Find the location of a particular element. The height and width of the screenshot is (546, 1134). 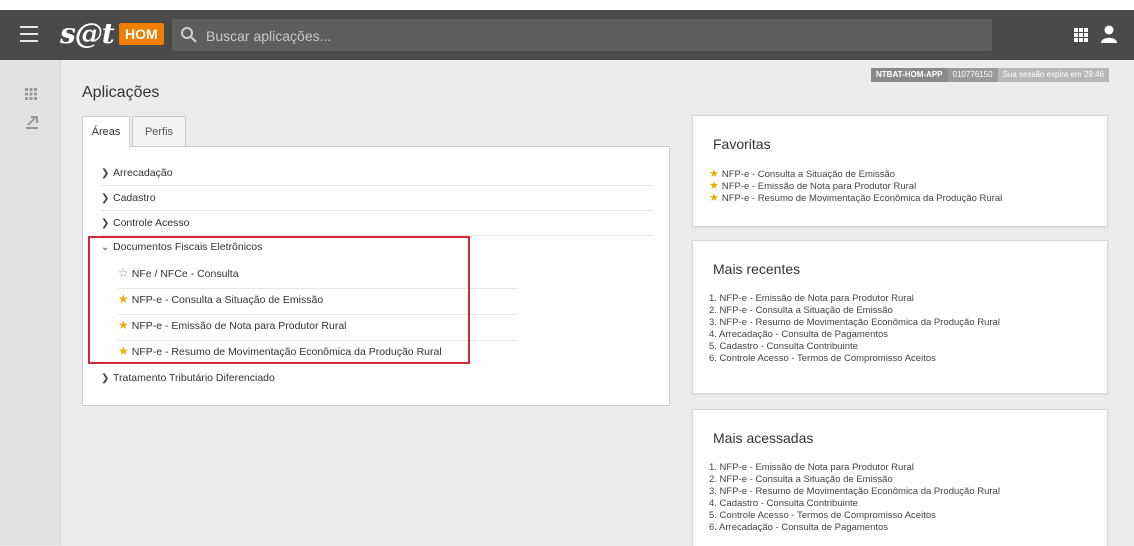

list-item: 6. Arrecadação - Consulta de Pagamentos is located at coordinates (854, 528).